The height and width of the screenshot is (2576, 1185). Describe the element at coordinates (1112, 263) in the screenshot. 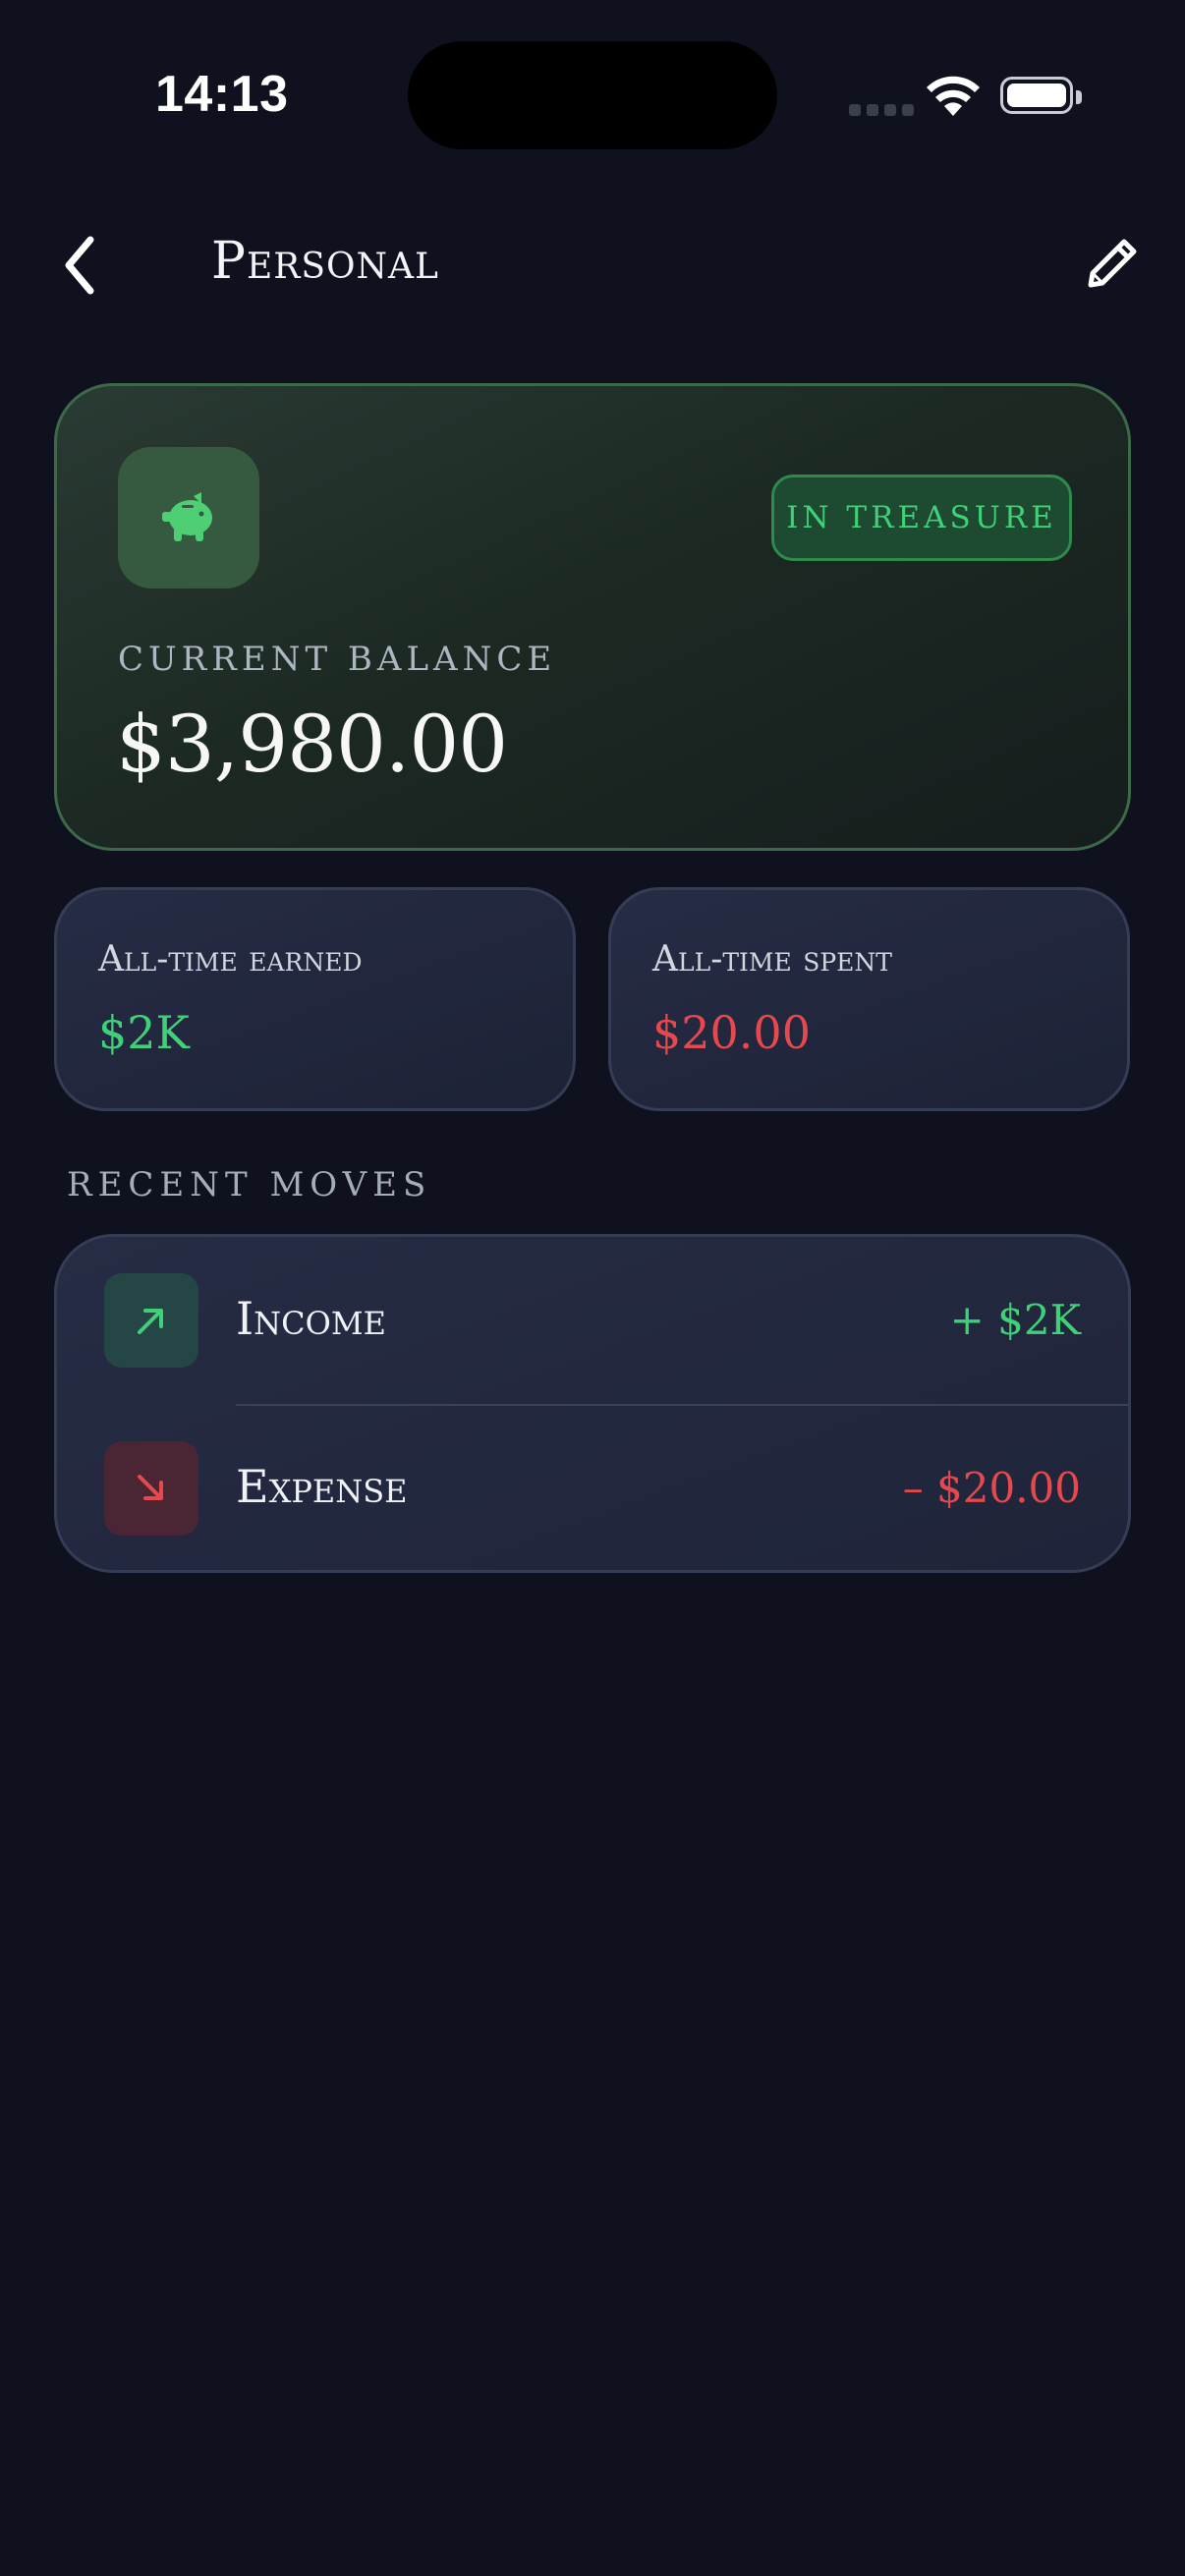

I see `pencil-edit-icon` at that location.